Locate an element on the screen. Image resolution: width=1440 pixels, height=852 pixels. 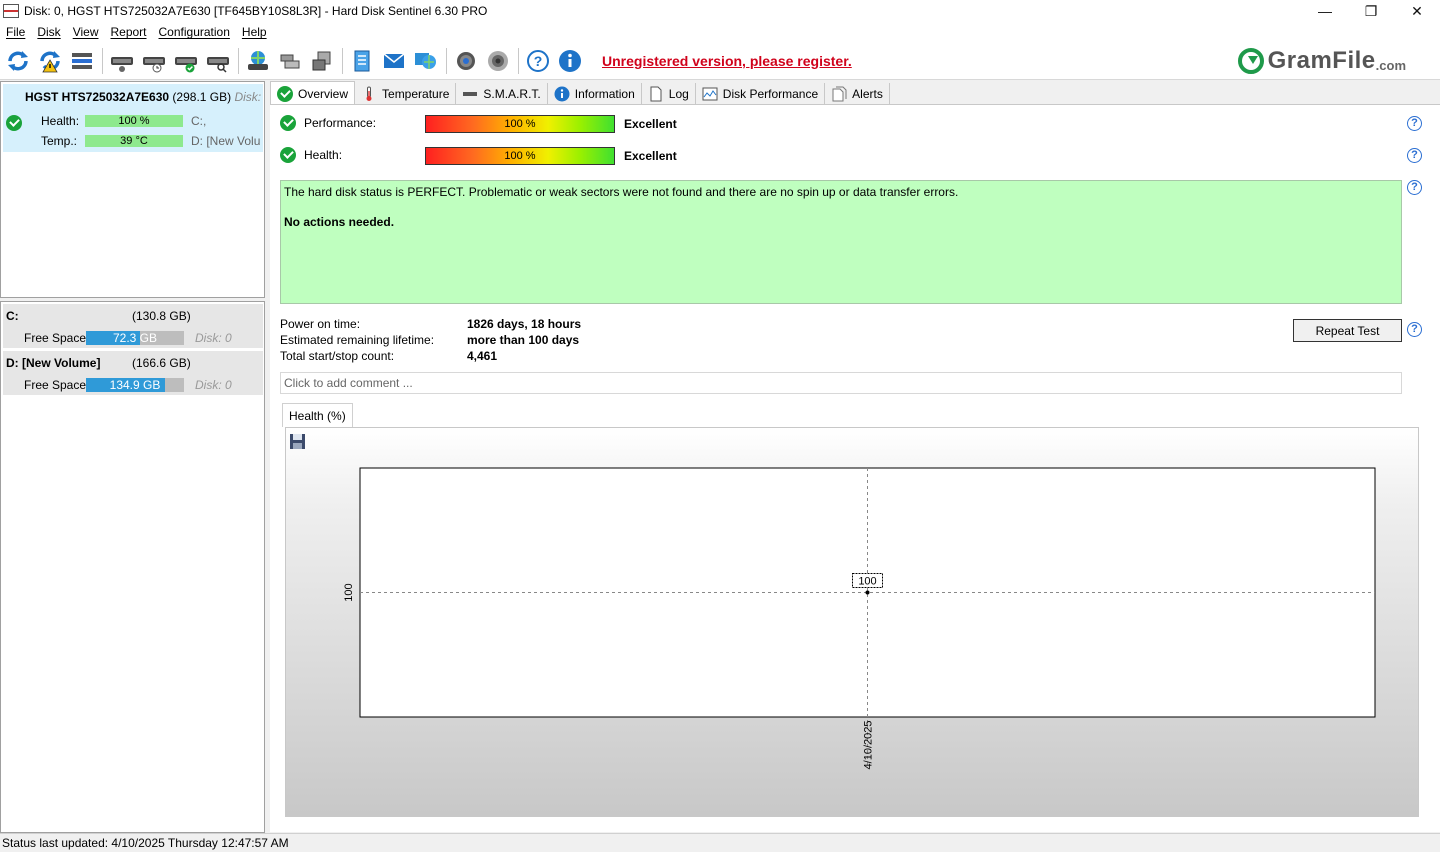
disk-temp-label: Temp.: is located at coordinates (59, 141).